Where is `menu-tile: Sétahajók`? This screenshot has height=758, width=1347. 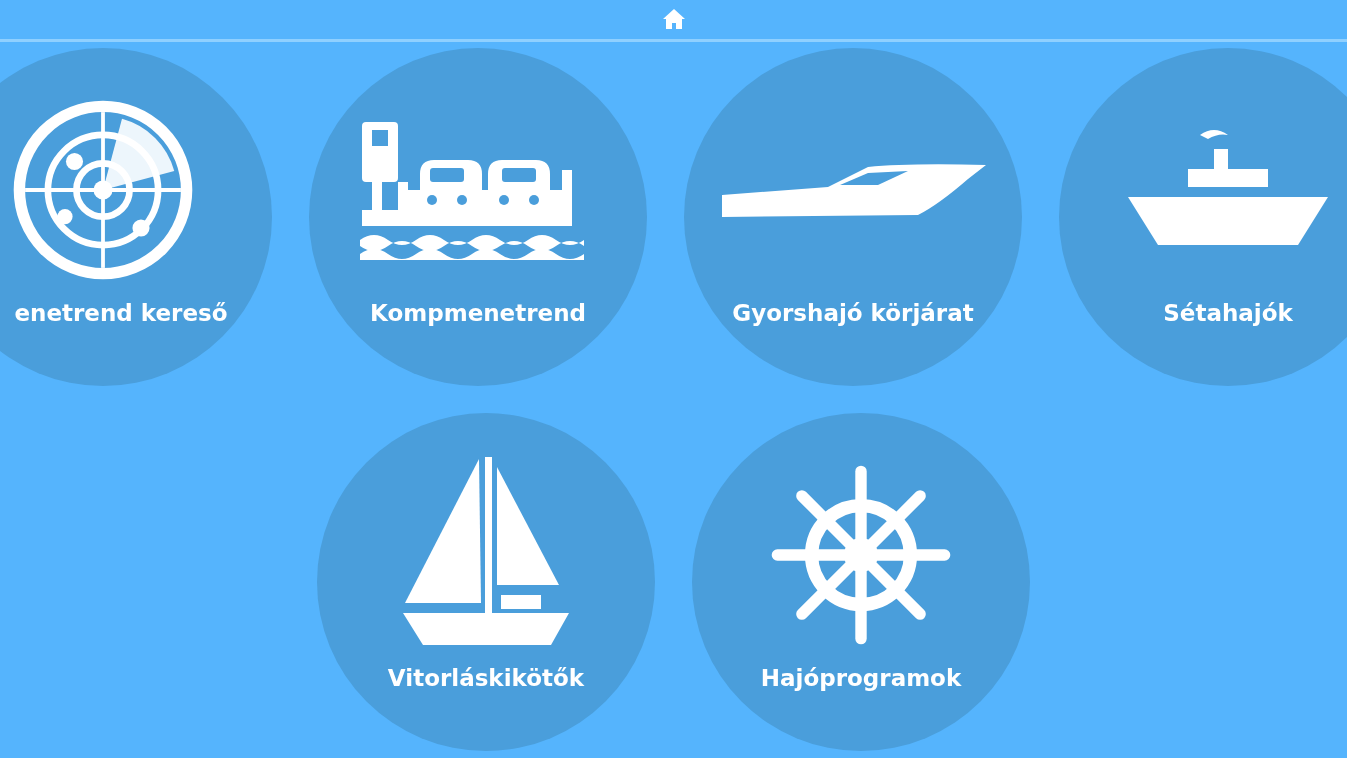 menu-tile: Sétahajók is located at coordinates (1203, 217).